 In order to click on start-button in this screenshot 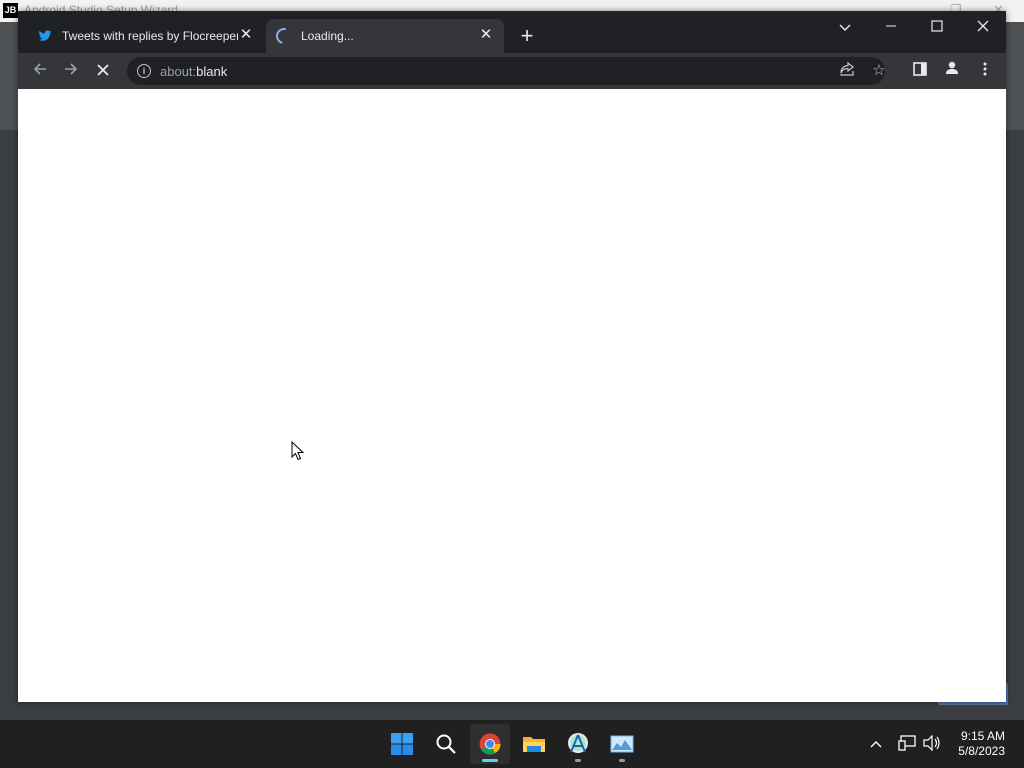, I will do `click(402, 744)`.